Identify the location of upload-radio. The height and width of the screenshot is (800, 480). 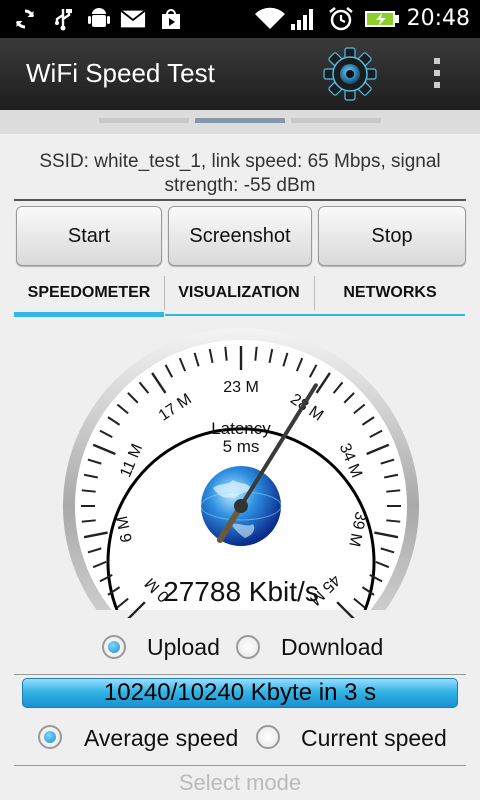
(114, 647).